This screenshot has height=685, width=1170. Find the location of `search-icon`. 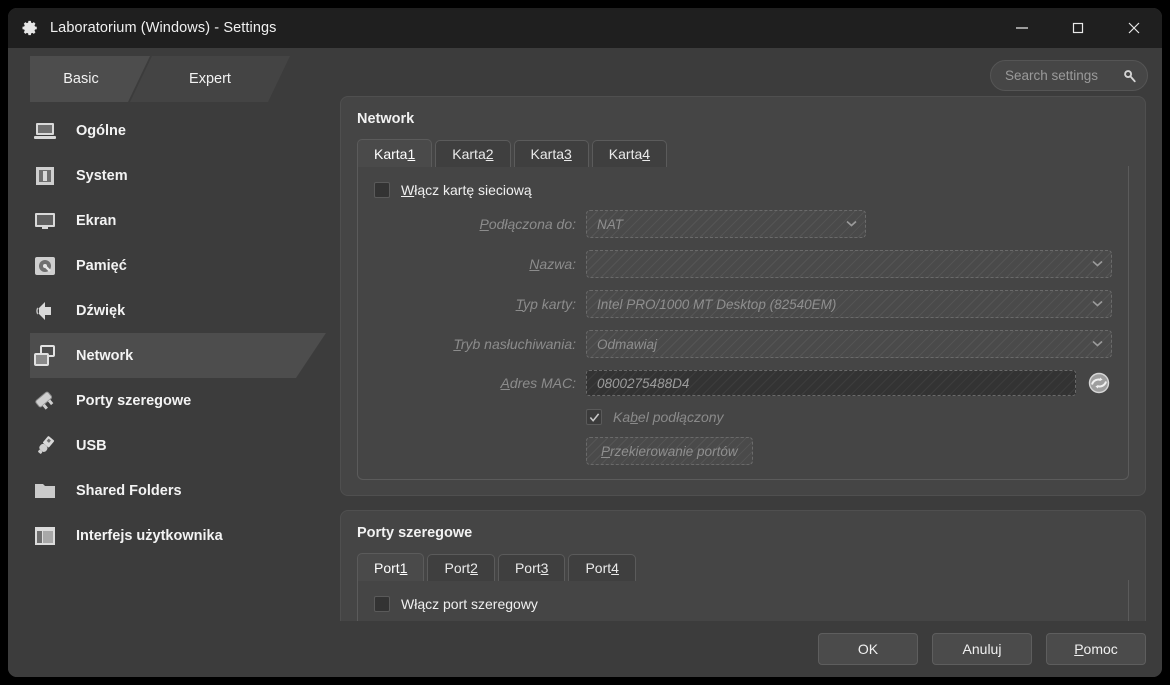

search-icon is located at coordinates (1129, 75).